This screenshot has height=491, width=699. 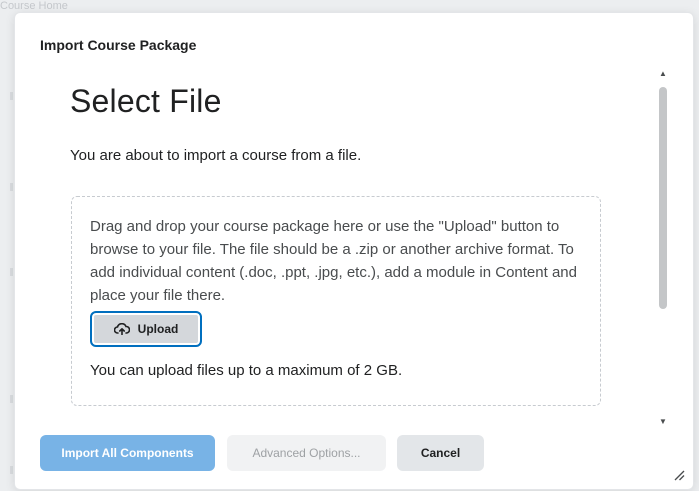 I want to click on cancel-button: Cancel, so click(x=440, y=453).